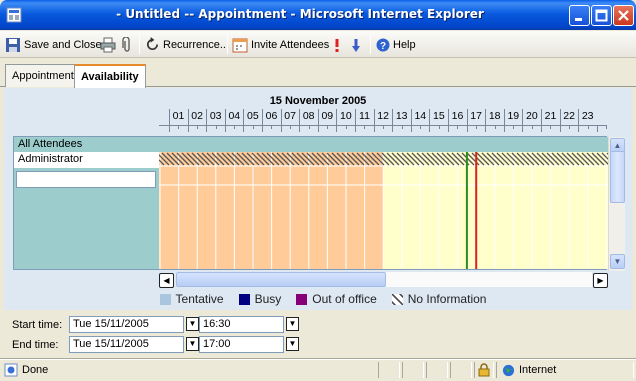 The image size is (636, 381). Describe the element at coordinates (438, 117) in the screenshot. I see `hour-label: 15` at that location.